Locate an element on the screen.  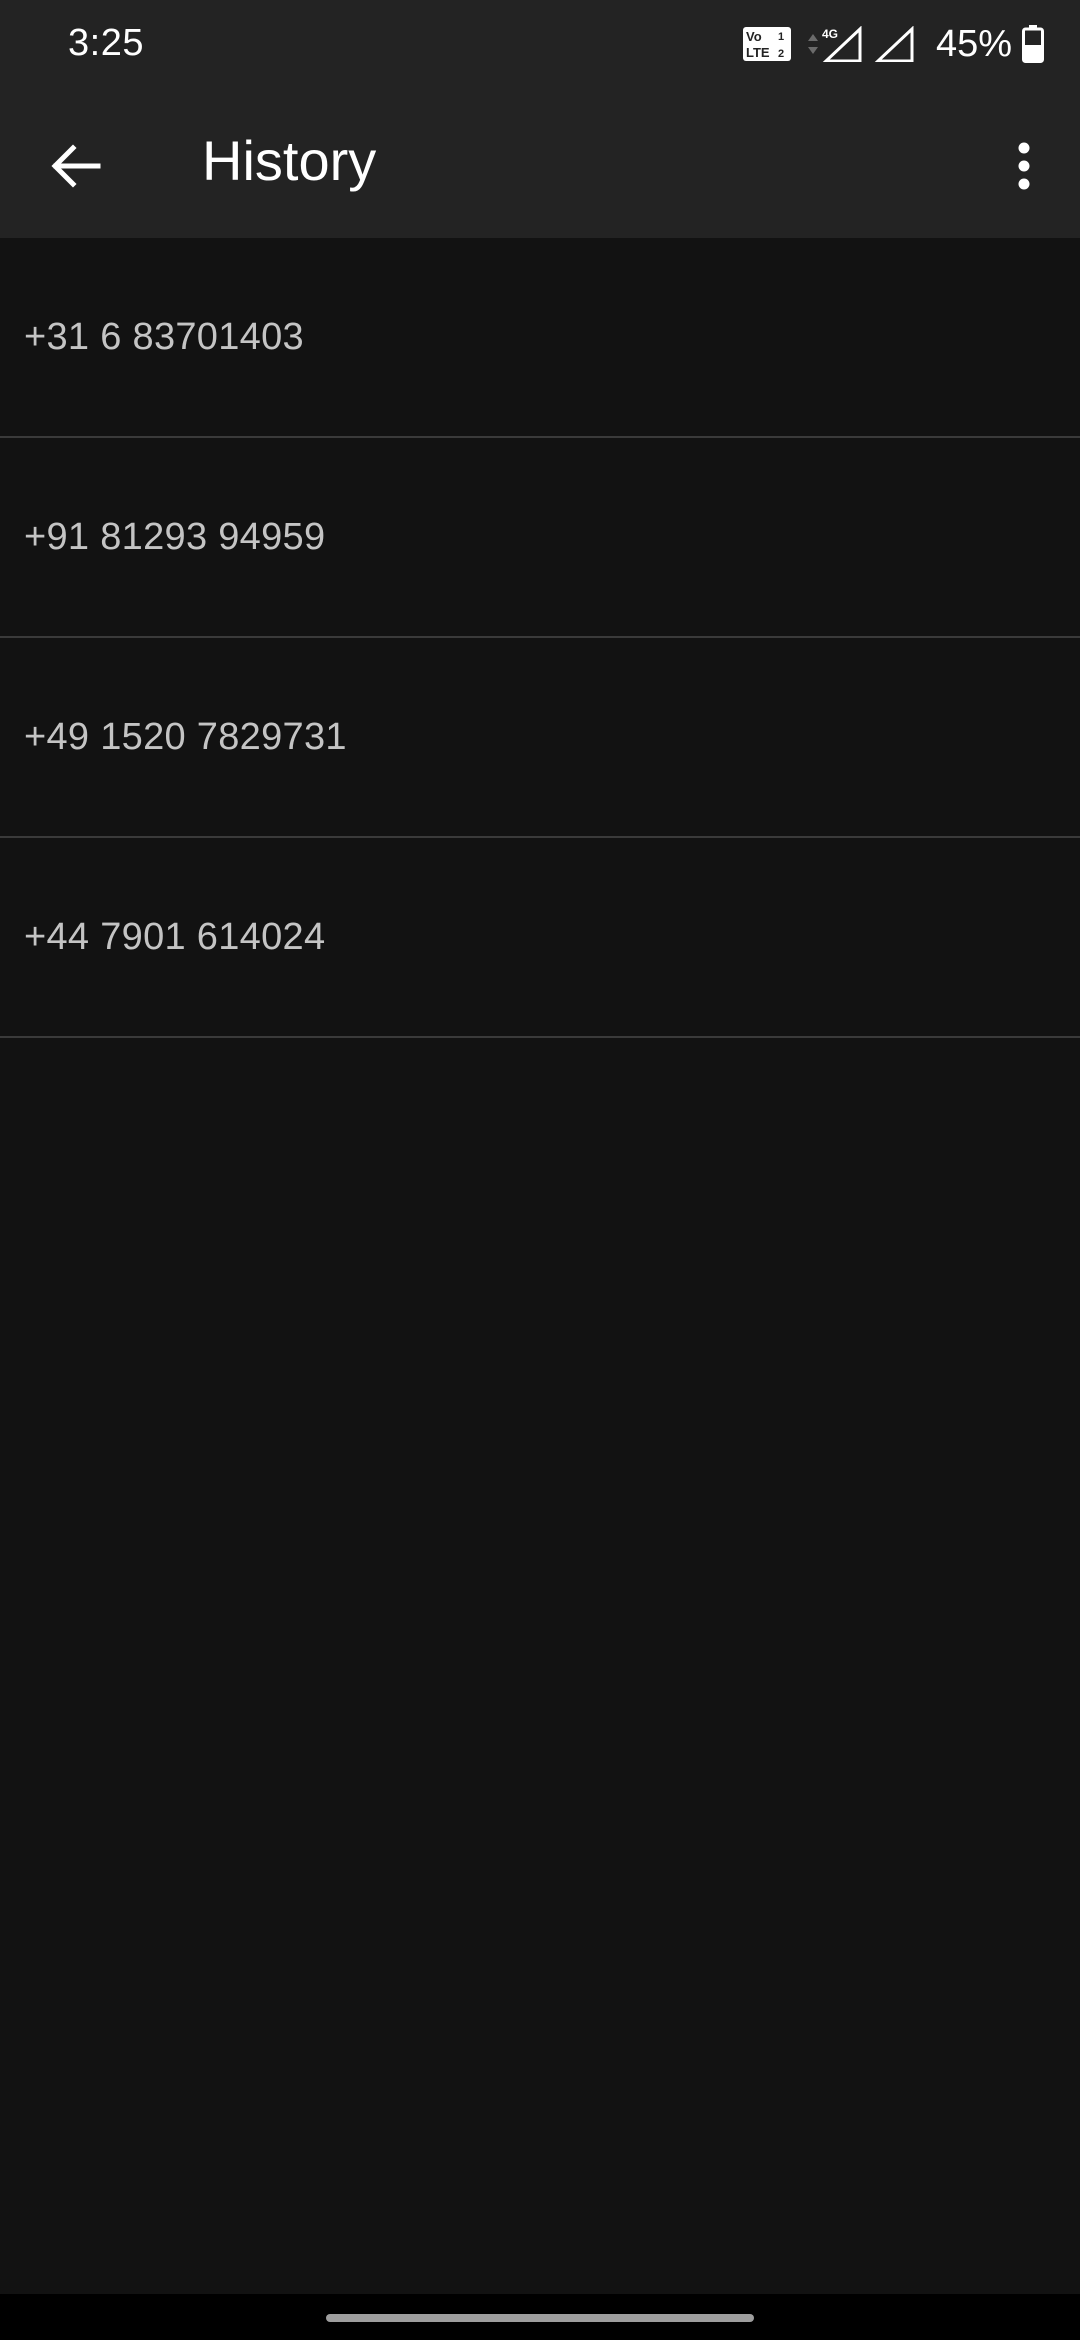
status-bar: 3:25 Vo 1 LTE 2 4G 45% is located at coordinates (540, 44).